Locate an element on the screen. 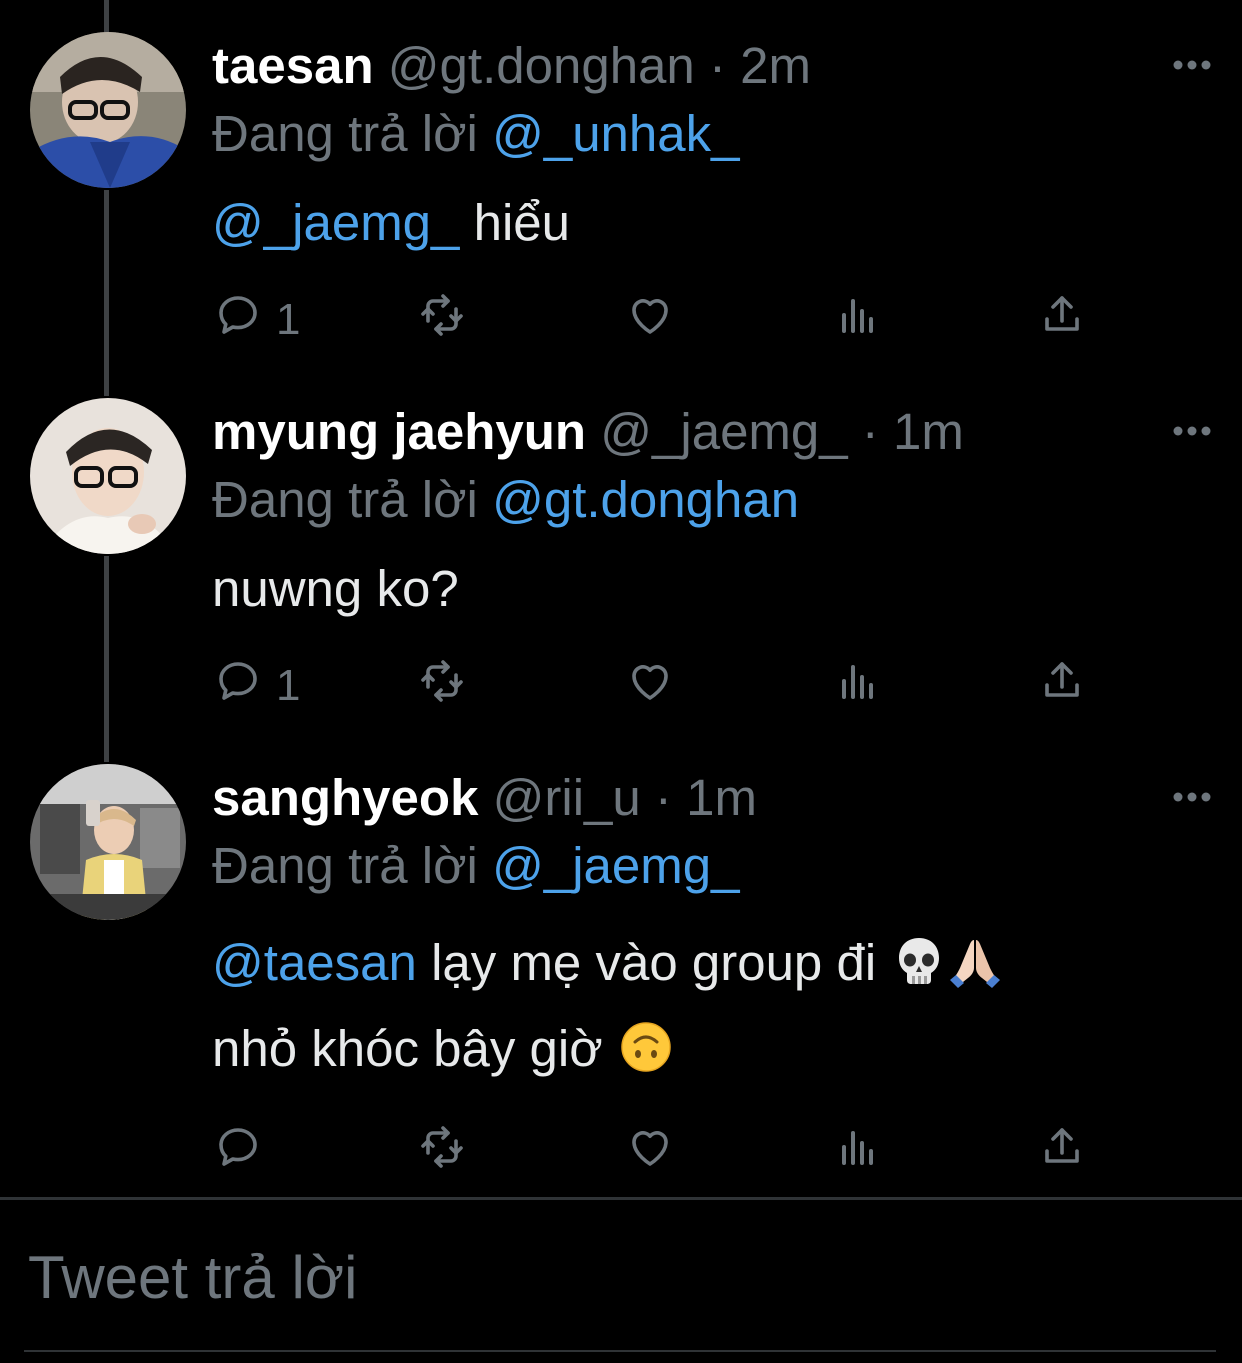 This screenshot has width=1242, height=1363. tweet-text: @_jaemg_ hiểu is located at coordinates (391, 223).